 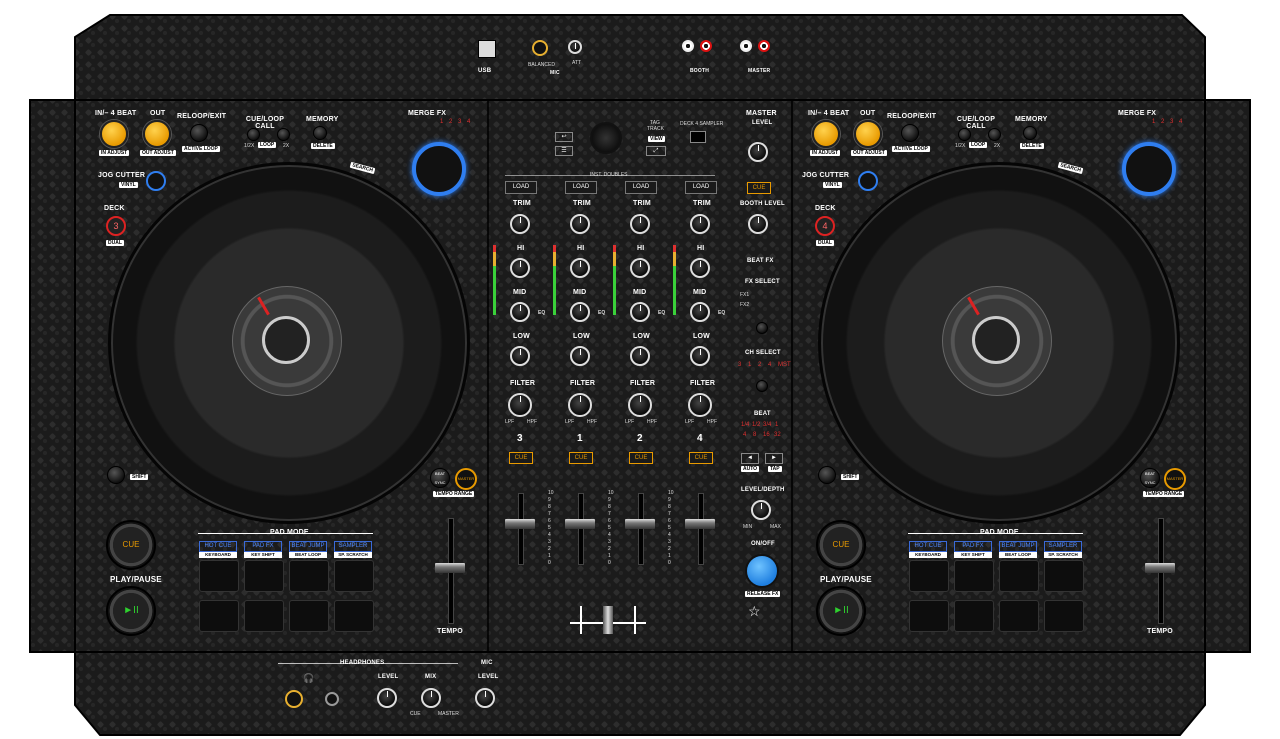 What do you see at coordinates (764, 46) in the screenshot?
I see `master-r-jack` at bounding box center [764, 46].